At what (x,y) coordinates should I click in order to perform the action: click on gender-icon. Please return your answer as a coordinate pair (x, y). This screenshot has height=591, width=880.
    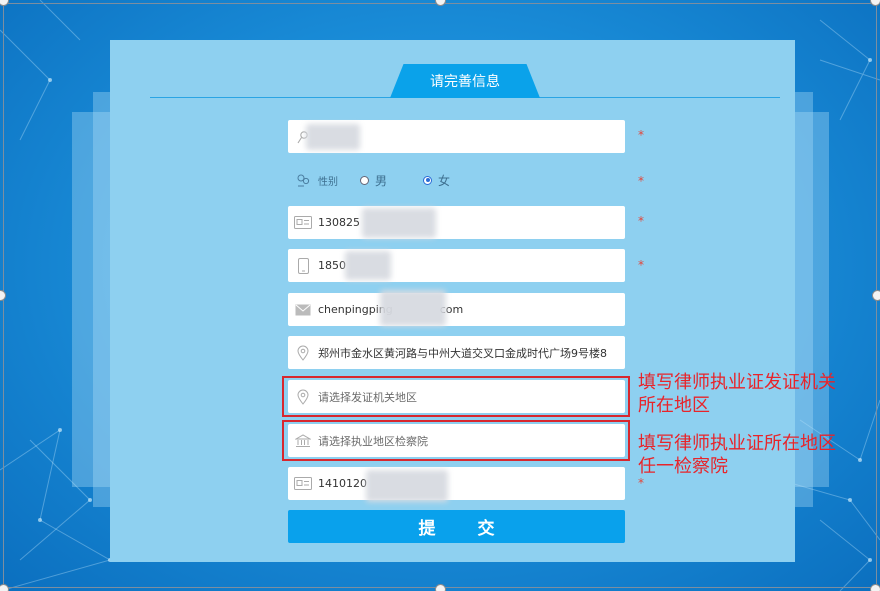
    Looking at the image, I should click on (303, 180).